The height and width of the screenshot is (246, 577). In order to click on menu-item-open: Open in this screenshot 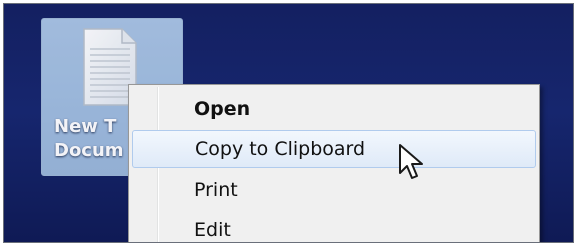, I will do `click(334, 109)`.